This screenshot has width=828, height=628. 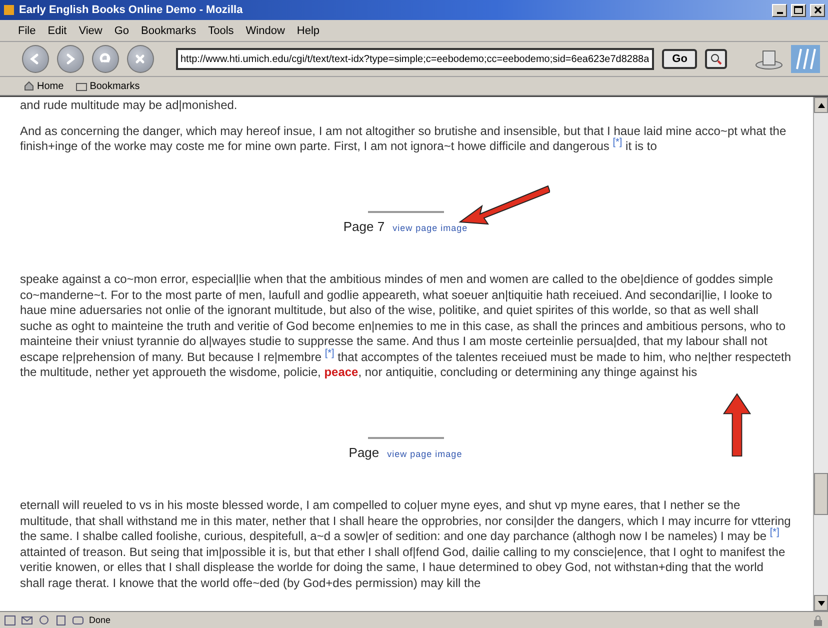 I want to click on up-arrow-icon, so click(x=821, y=105).